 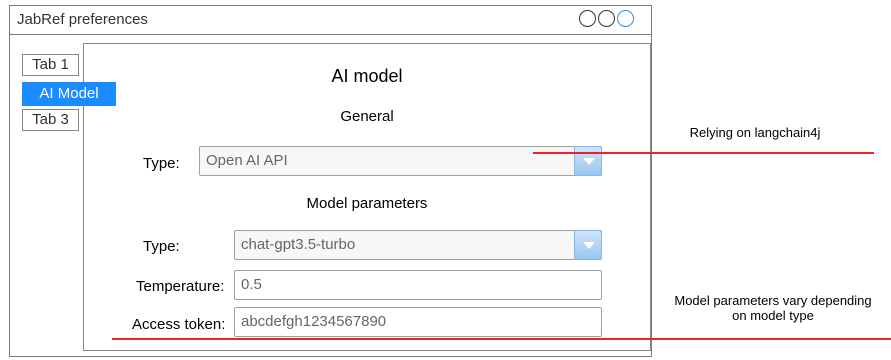 What do you see at coordinates (367, 116) in the screenshot?
I see `general-heading: General` at bounding box center [367, 116].